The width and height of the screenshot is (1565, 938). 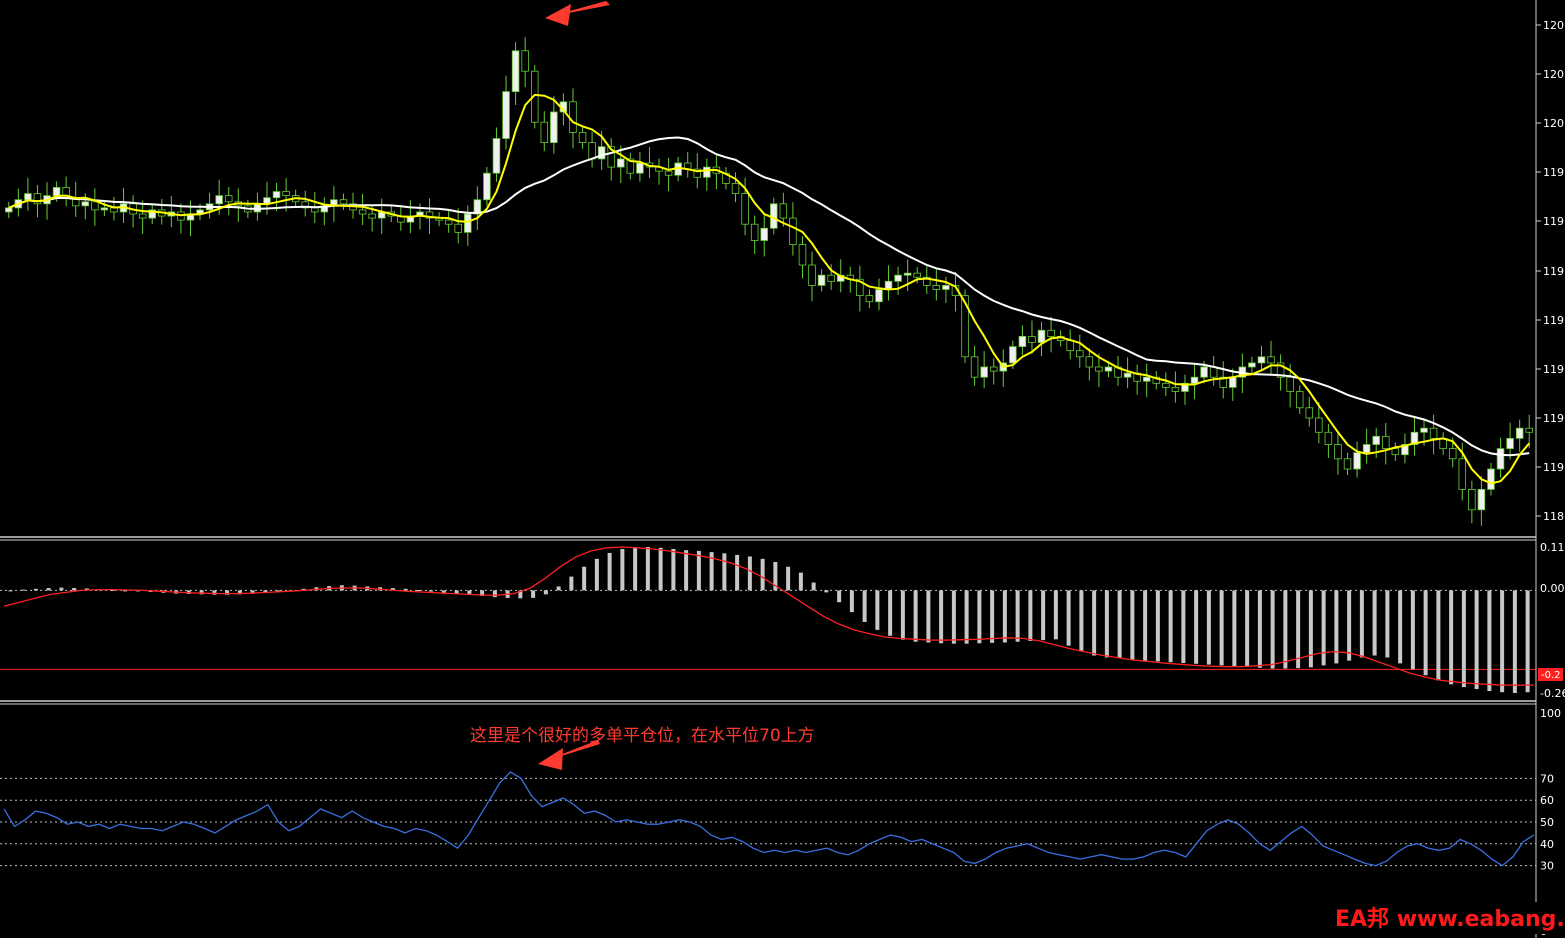 I want to click on osc-axis-label: 30, so click(x=1547, y=866).